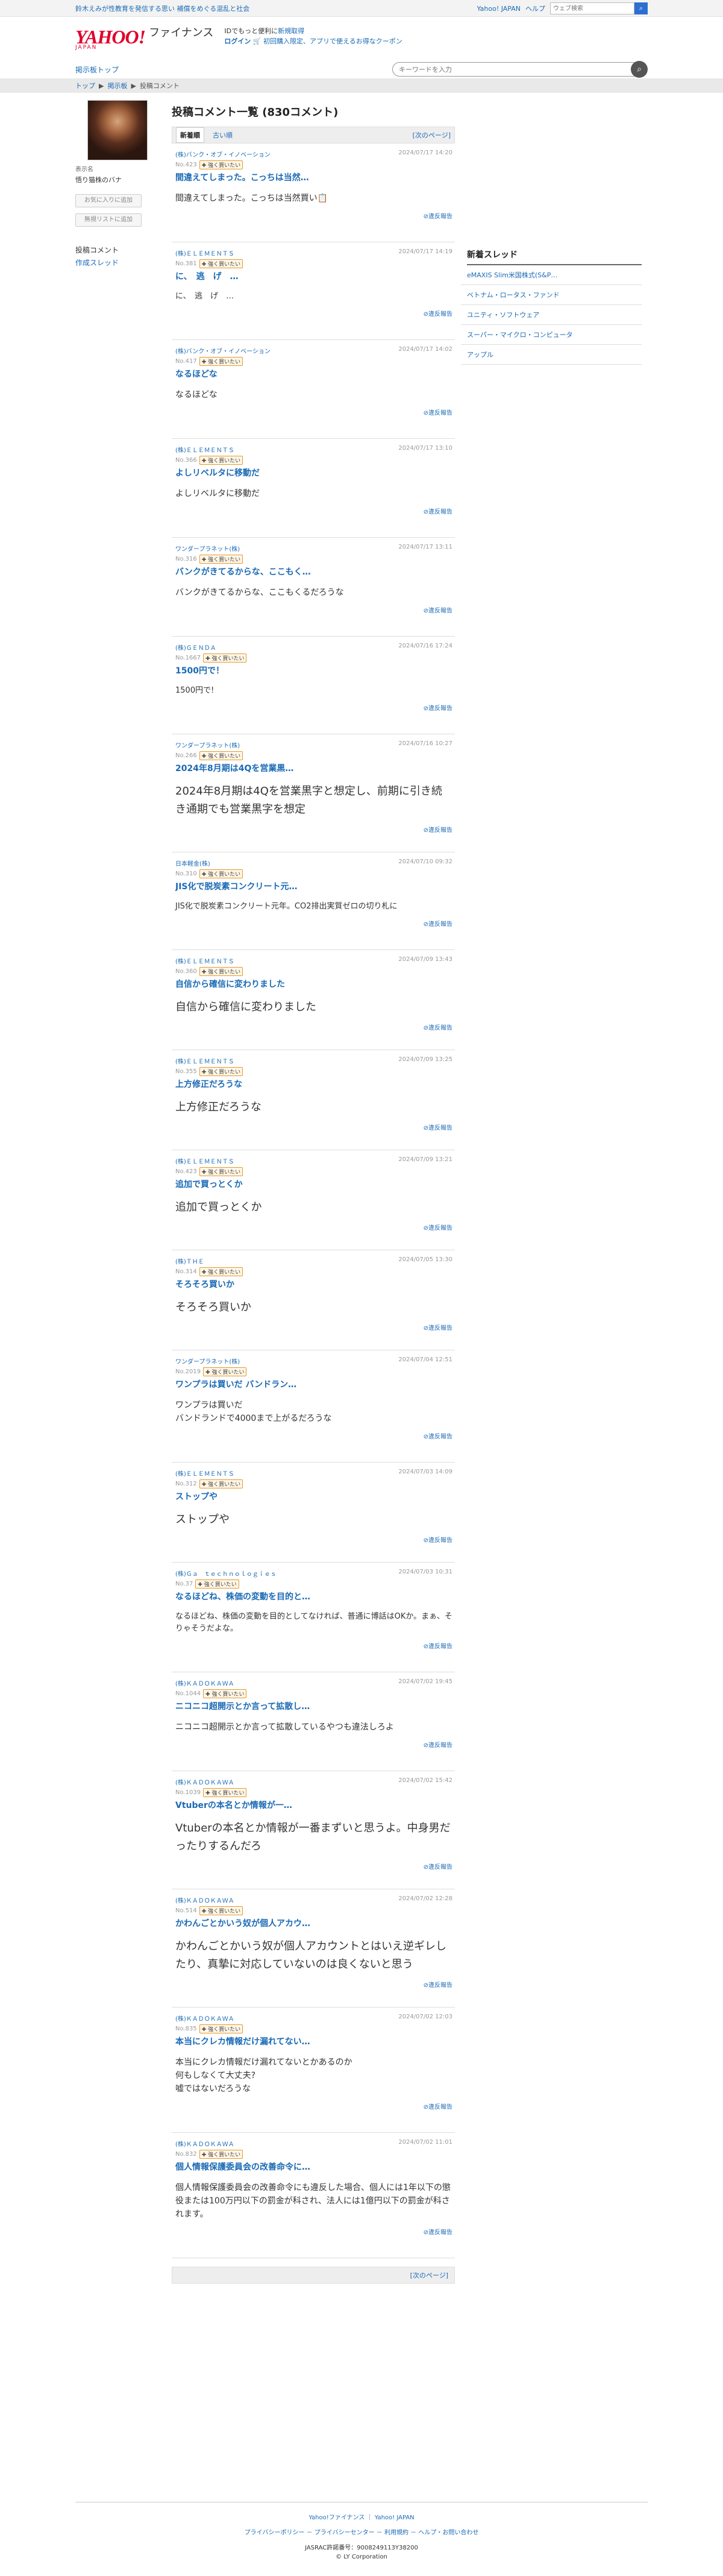 The height and width of the screenshot is (2576, 723). I want to click on login-link: ログイン, so click(238, 41).